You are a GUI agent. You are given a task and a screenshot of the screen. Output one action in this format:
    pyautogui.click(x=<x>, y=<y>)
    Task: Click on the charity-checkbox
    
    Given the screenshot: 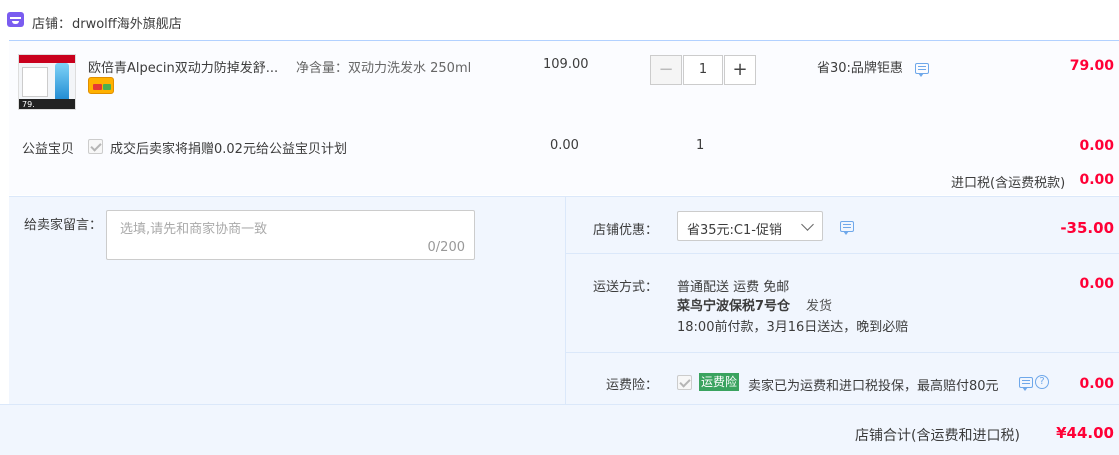 What is the action you would take?
    pyautogui.click(x=95, y=146)
    